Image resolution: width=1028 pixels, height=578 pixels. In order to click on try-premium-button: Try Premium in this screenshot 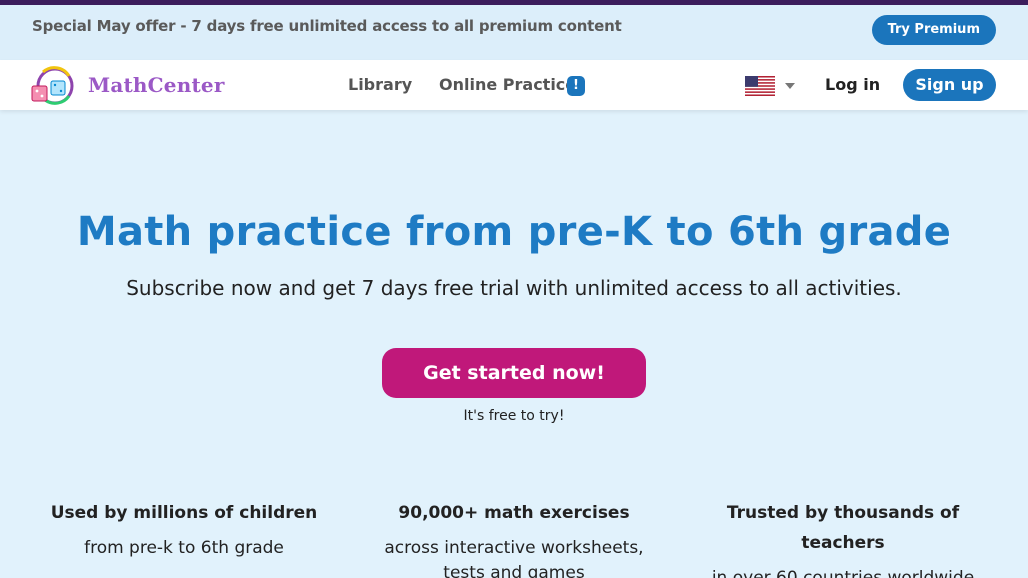, I will do `click(933, 30)`.